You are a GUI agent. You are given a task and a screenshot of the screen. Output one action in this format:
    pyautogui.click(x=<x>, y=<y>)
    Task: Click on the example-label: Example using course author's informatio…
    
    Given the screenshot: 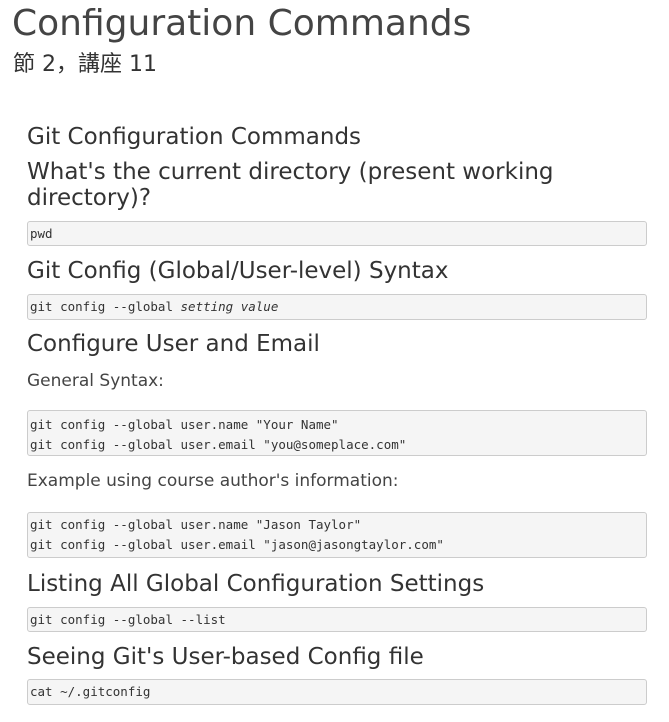 What is the action you would take?
    pyautogui.click(x=213, y=481)
    